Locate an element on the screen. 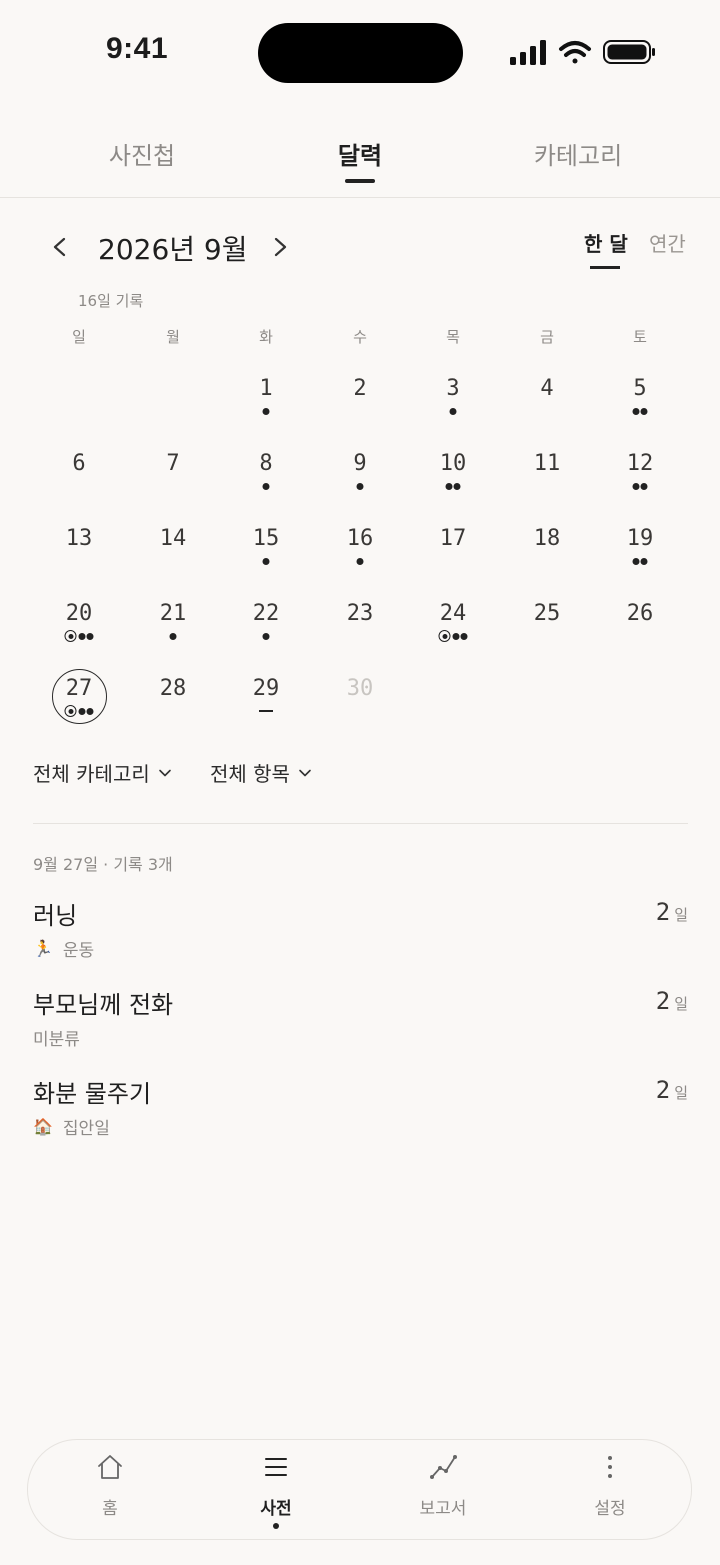 The height and width of the screenshot is (1565, 720). calendar-day: 16 is located at coordinates (360, 538).